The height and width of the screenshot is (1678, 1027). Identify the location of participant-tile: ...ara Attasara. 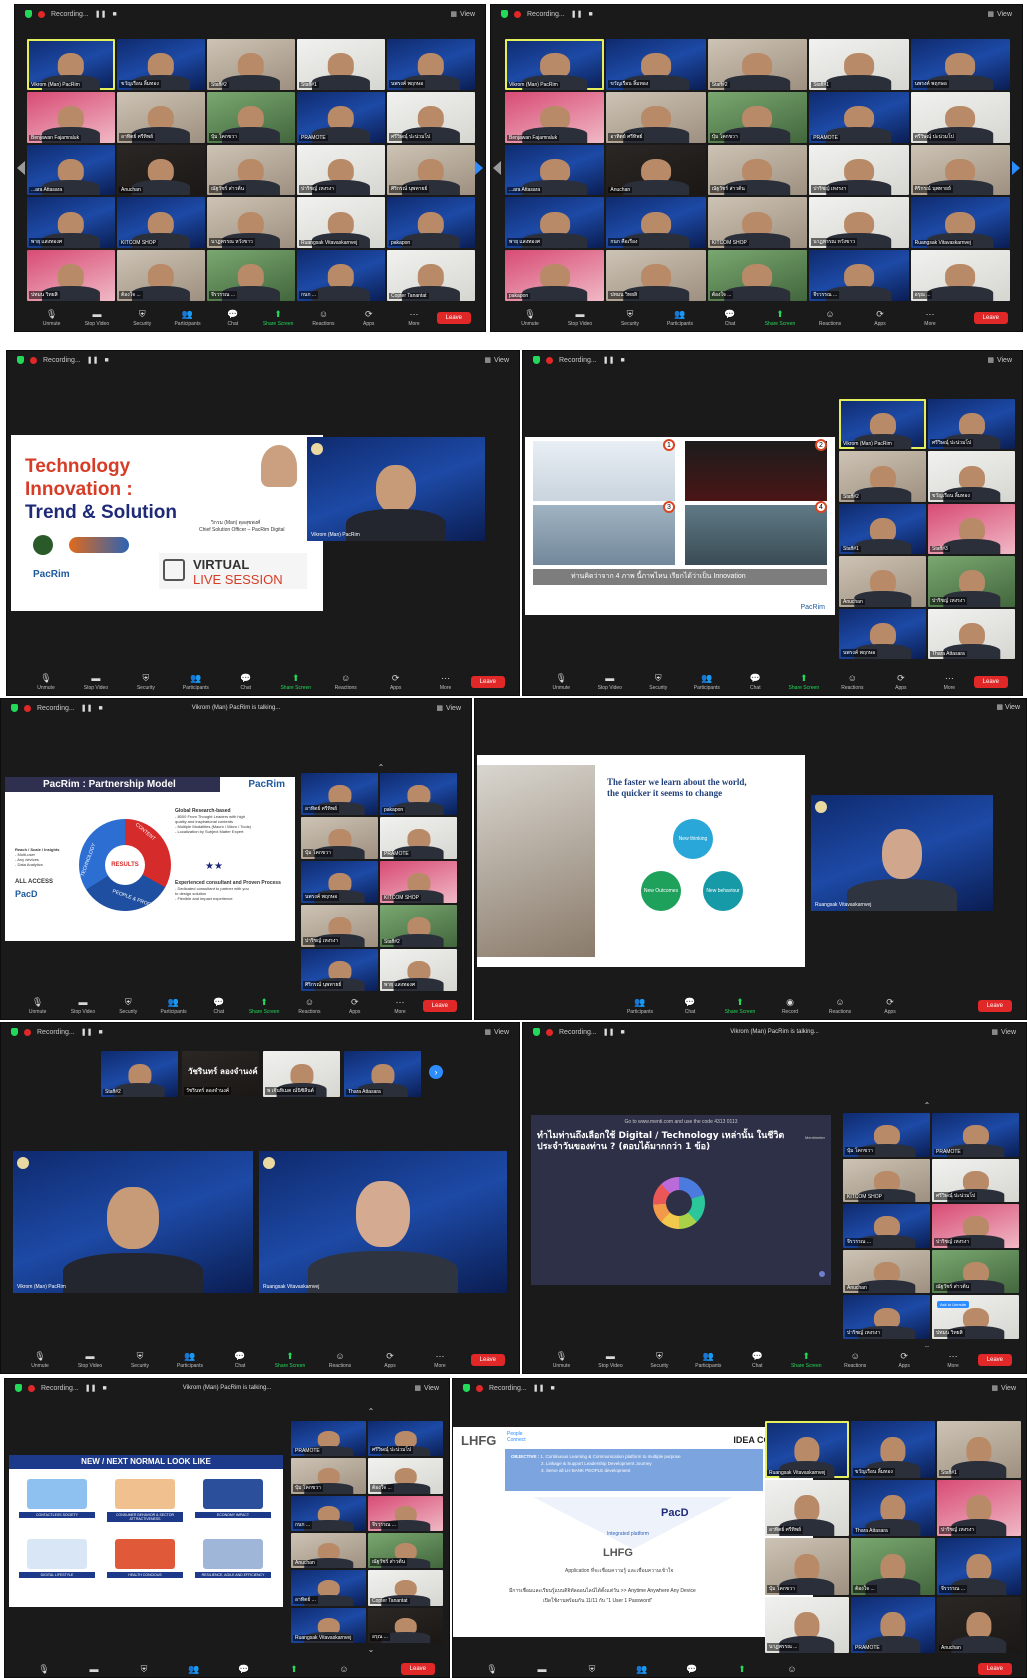
(555, 170).